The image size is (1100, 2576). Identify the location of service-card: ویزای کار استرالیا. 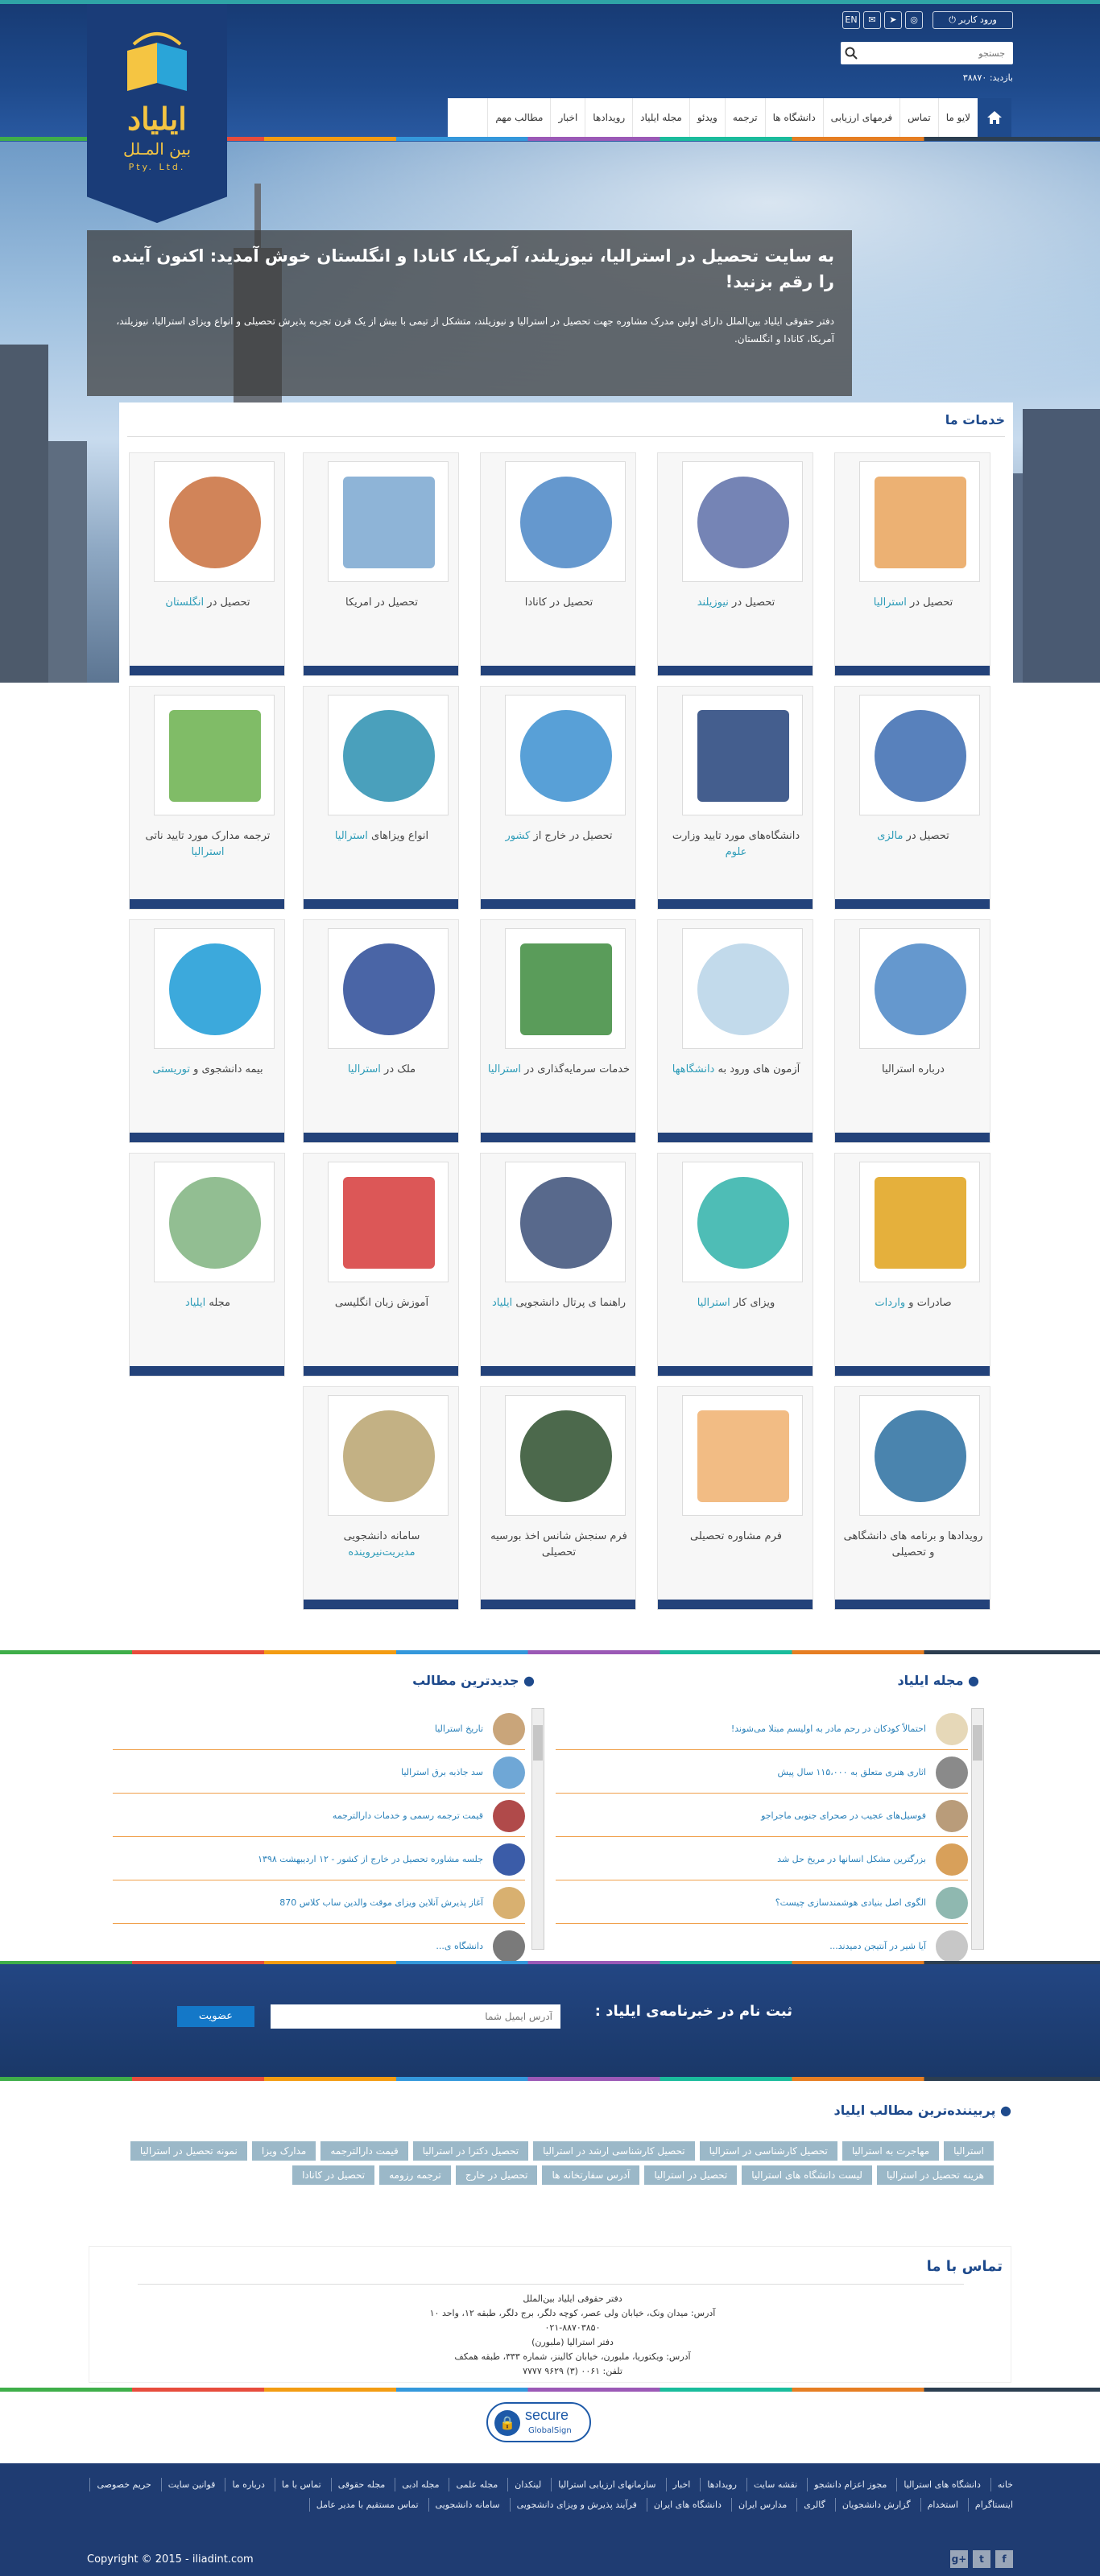
(735, 1265).